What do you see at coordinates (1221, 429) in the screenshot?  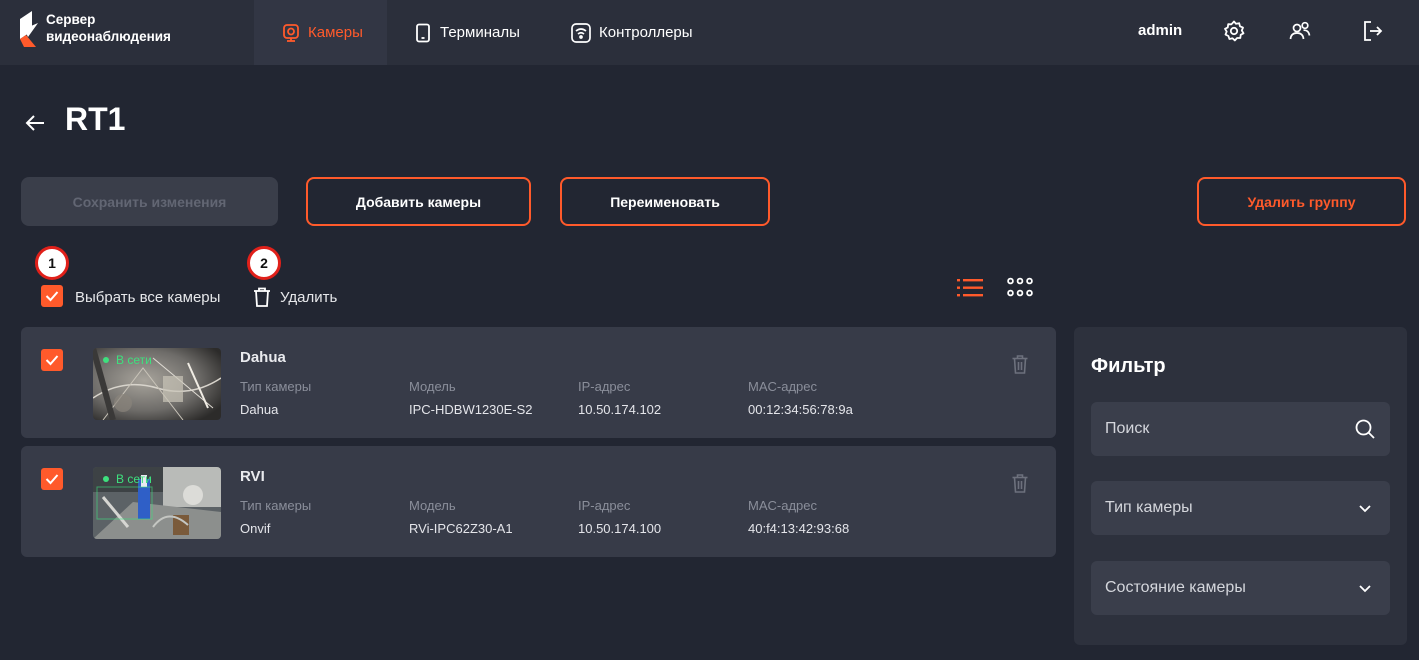 I see `search-input` at bounding box center [1221, 429].